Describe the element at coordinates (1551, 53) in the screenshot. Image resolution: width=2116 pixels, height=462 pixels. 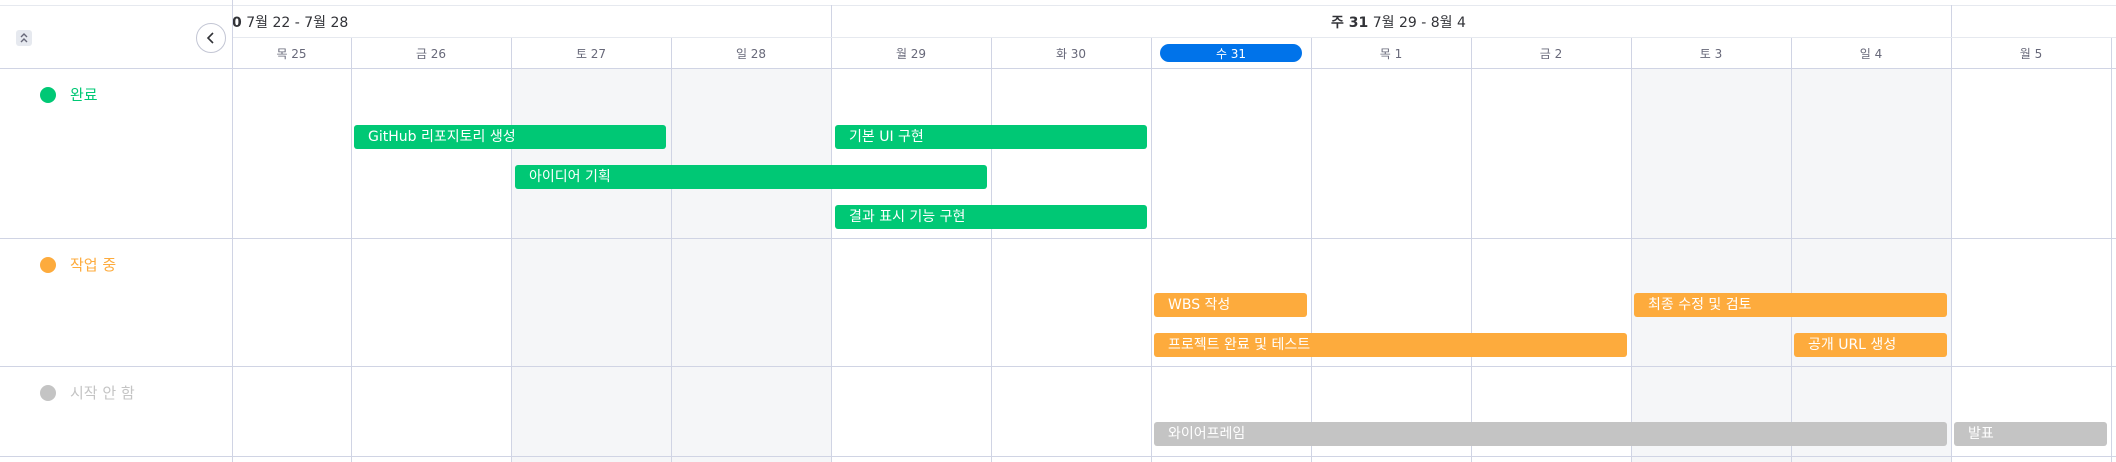
I see `day-header: 금 2` at that location.